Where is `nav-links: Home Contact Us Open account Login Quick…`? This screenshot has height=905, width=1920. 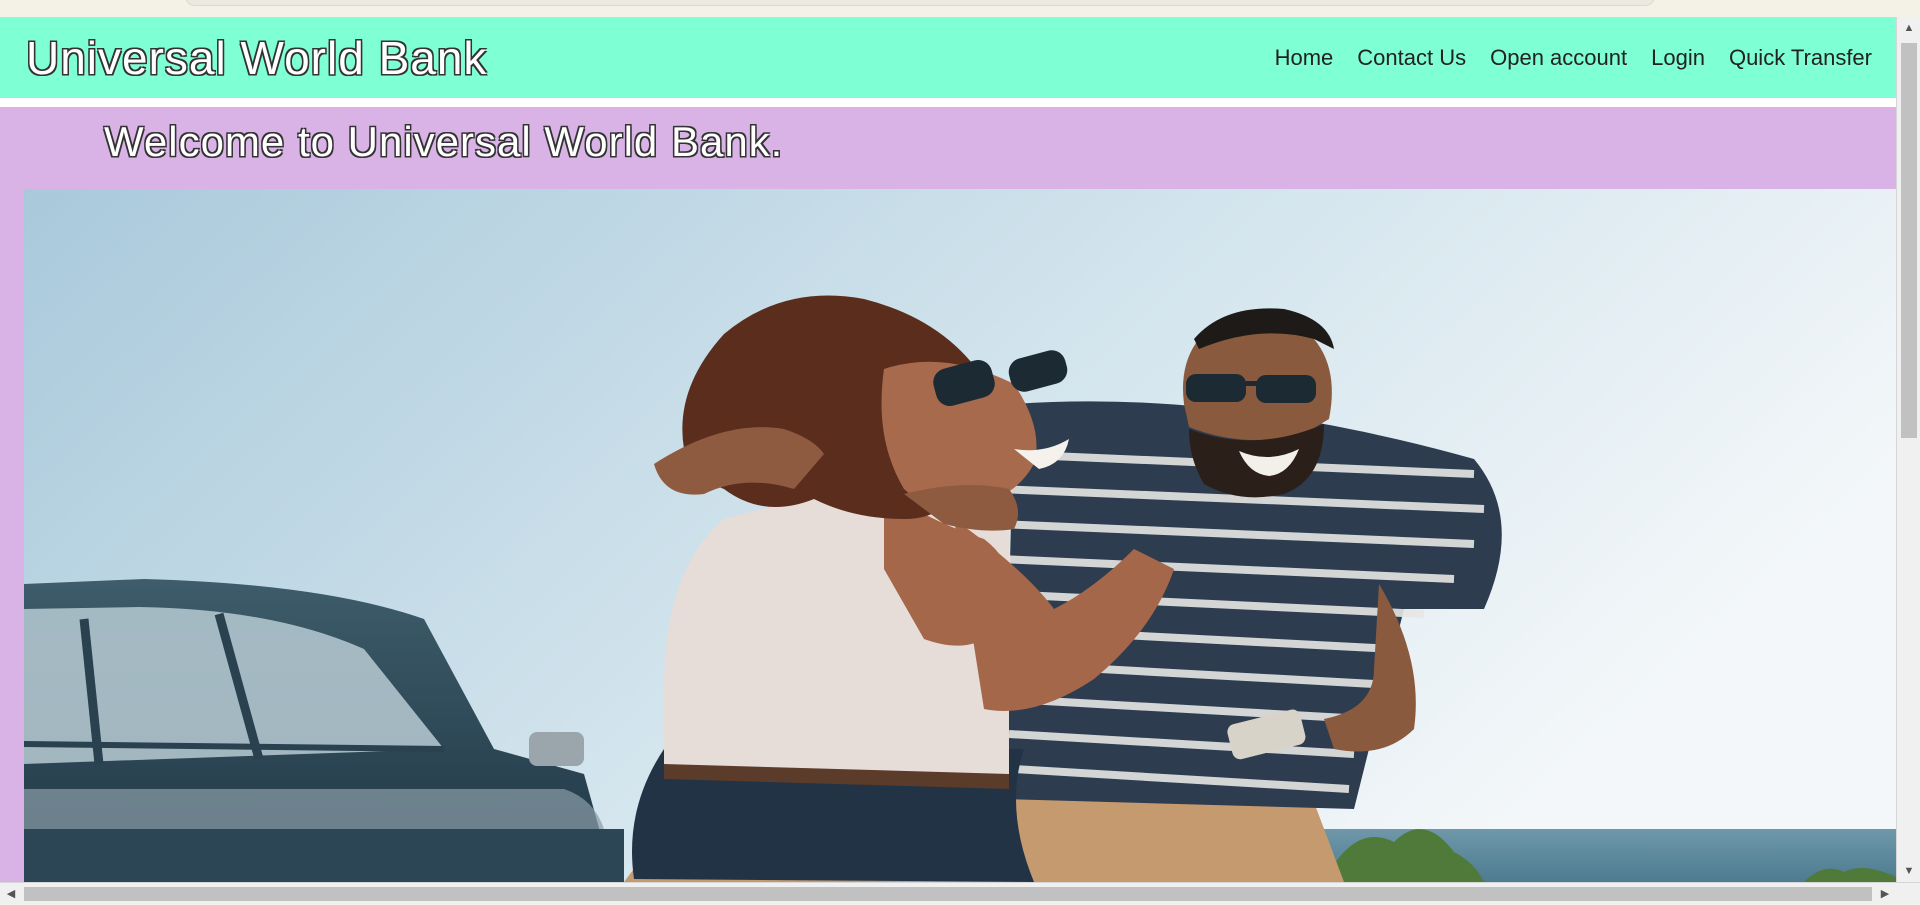 nav-links: Home Contact Us Open account Login Quick… is located at coordinates (1567, 58).